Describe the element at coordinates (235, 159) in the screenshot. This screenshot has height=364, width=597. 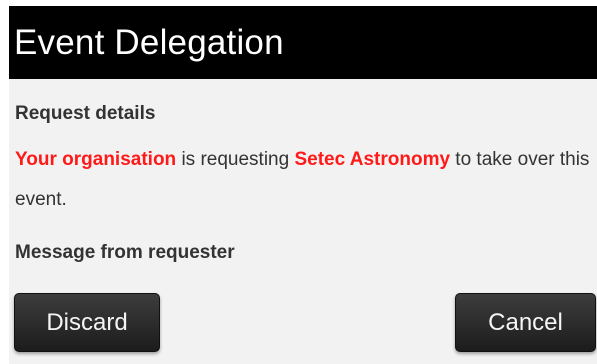
I see `request-verb-text: is requesting` at that location.